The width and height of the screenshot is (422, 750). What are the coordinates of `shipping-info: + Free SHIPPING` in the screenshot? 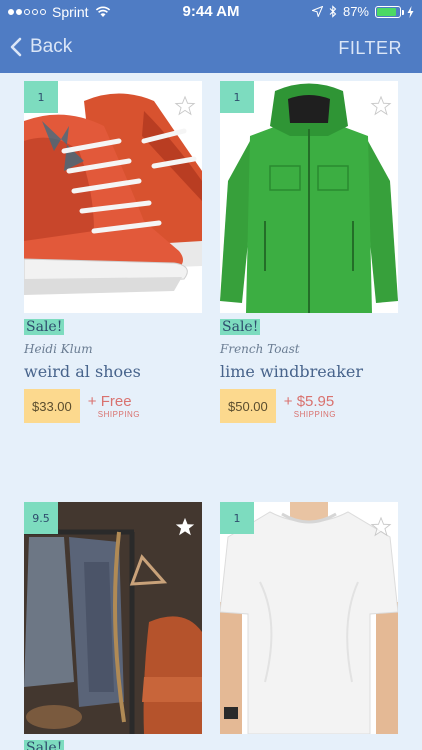 It's located at (114, 406).